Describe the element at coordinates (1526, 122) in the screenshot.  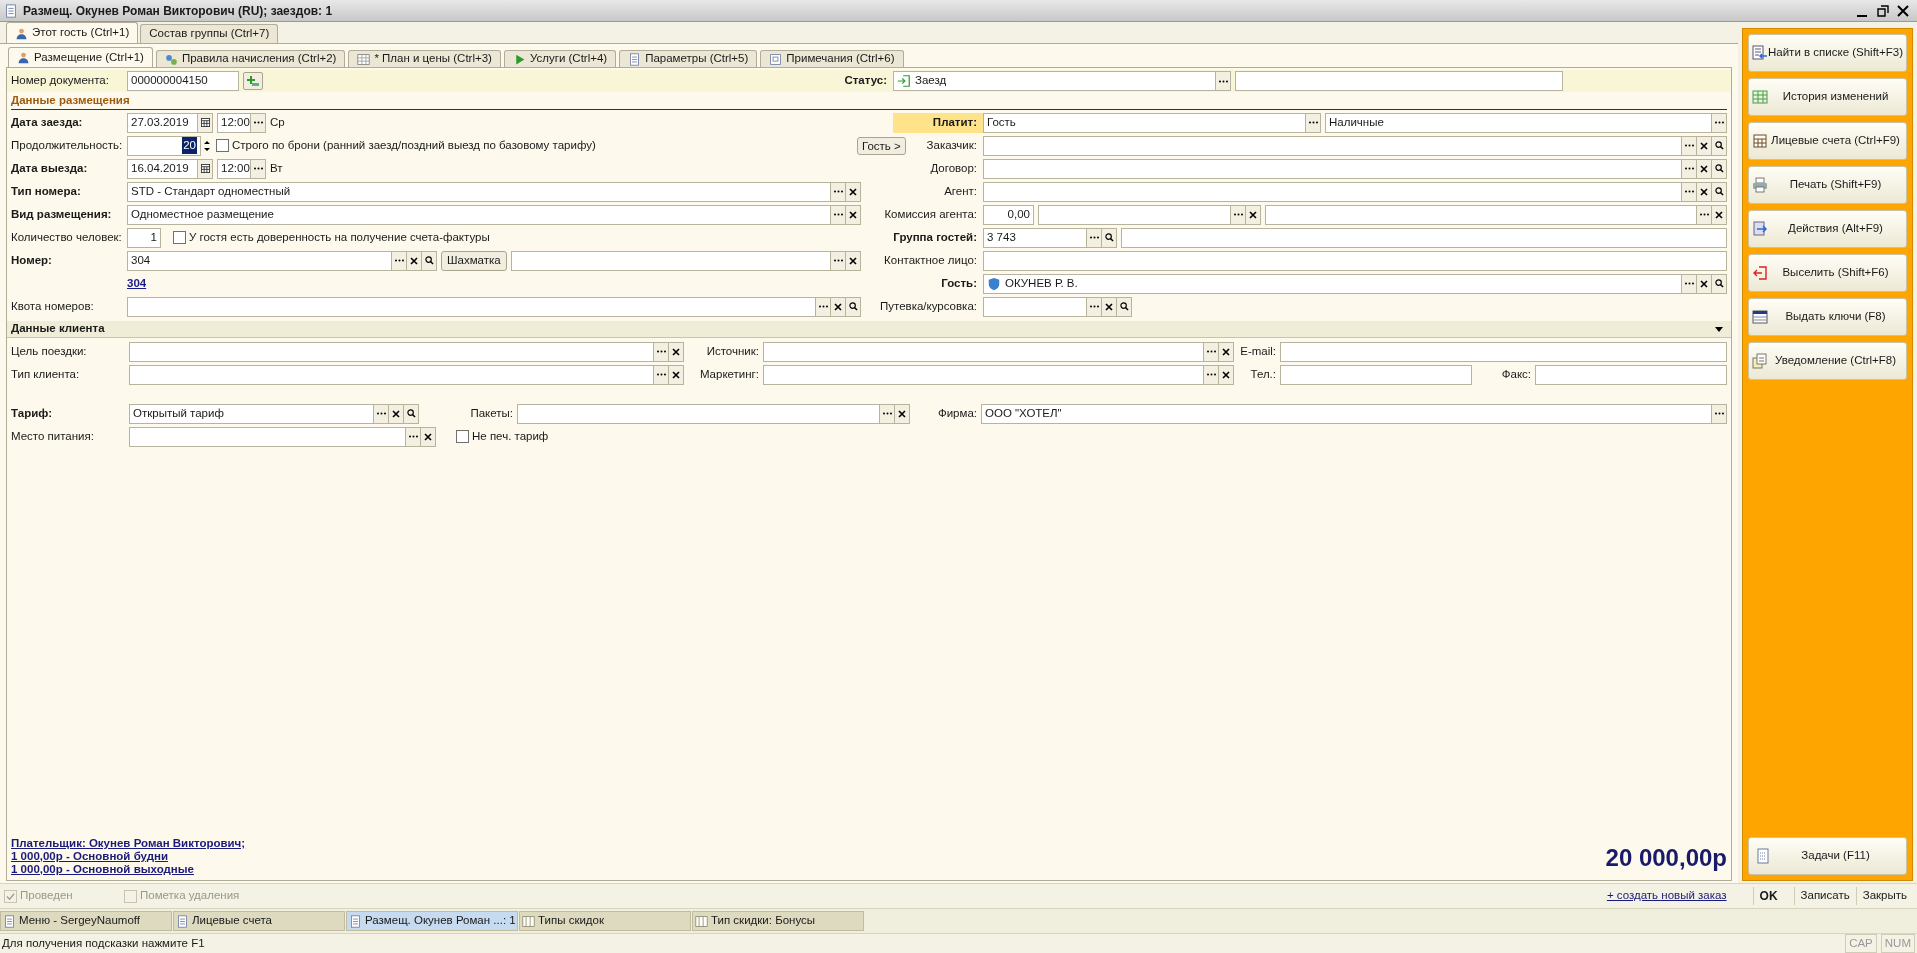
I see `input-field: Наличные` at that location.